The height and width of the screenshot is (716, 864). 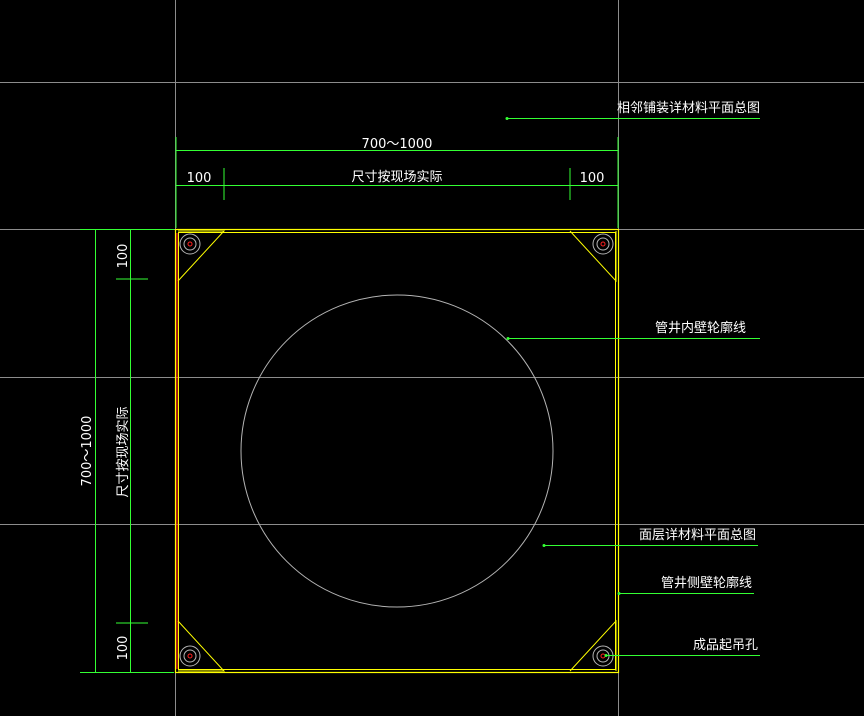 What do you see at coordinates (397, 144) in the screenshot?
I see `top-overall-dim-text: 700～1000` at bounding box center [397, 144].